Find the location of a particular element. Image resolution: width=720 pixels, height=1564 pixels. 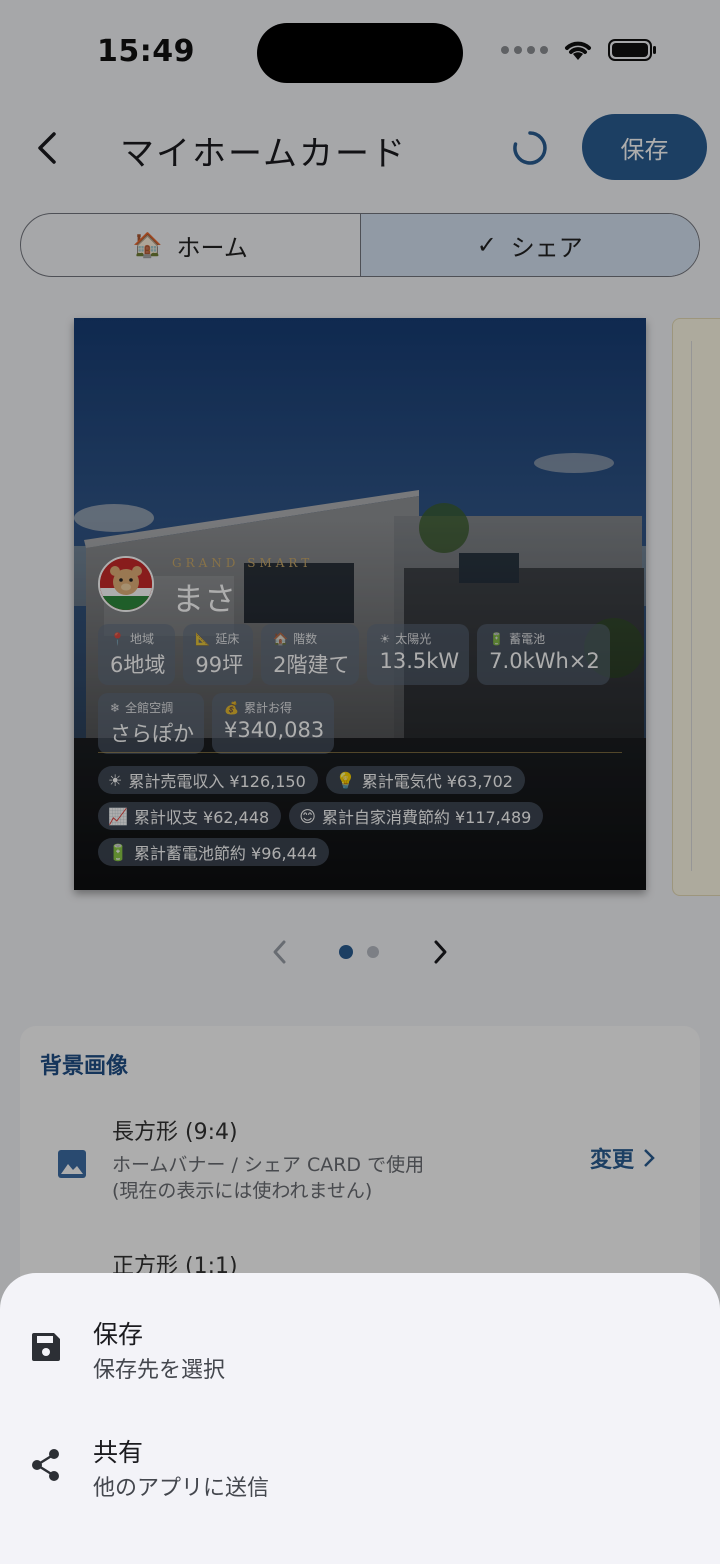

sheet-item-share: 共有 他のアプリに送信 is located at coordinates (360, 1457).